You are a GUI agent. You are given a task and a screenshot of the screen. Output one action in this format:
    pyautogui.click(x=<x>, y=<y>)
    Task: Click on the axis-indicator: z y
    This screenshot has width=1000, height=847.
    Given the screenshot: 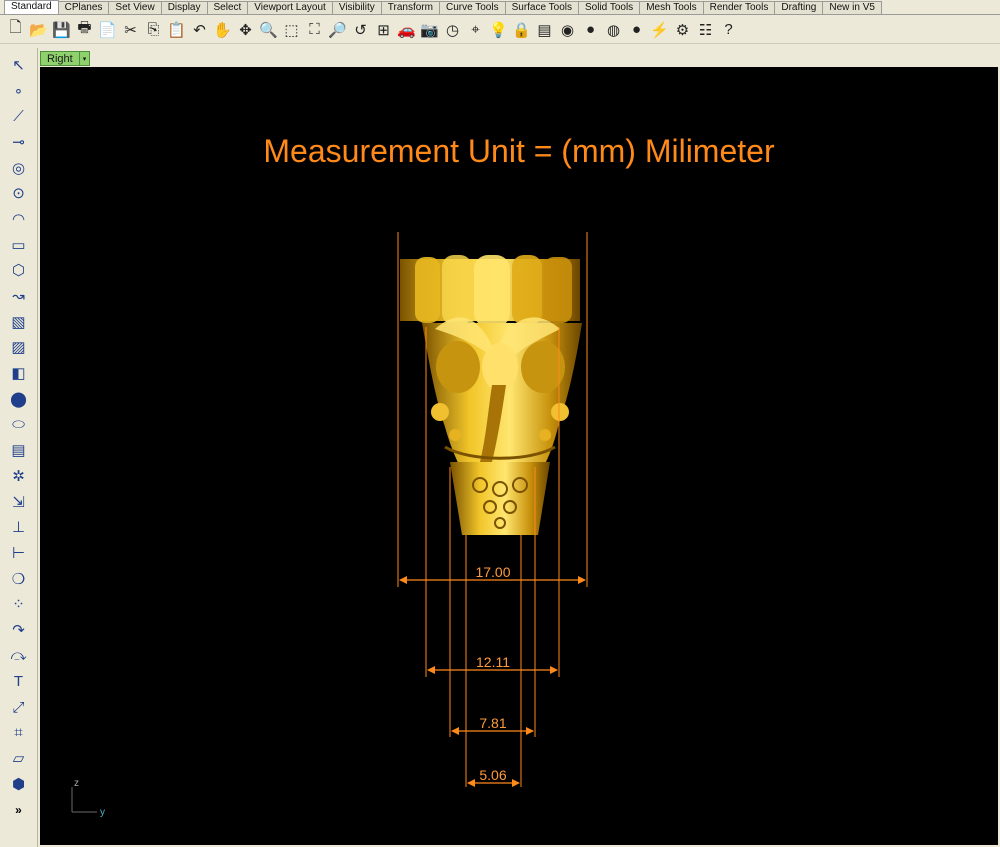 What is the action you would take?
    pyautogui.click(x=88, y=798)
    